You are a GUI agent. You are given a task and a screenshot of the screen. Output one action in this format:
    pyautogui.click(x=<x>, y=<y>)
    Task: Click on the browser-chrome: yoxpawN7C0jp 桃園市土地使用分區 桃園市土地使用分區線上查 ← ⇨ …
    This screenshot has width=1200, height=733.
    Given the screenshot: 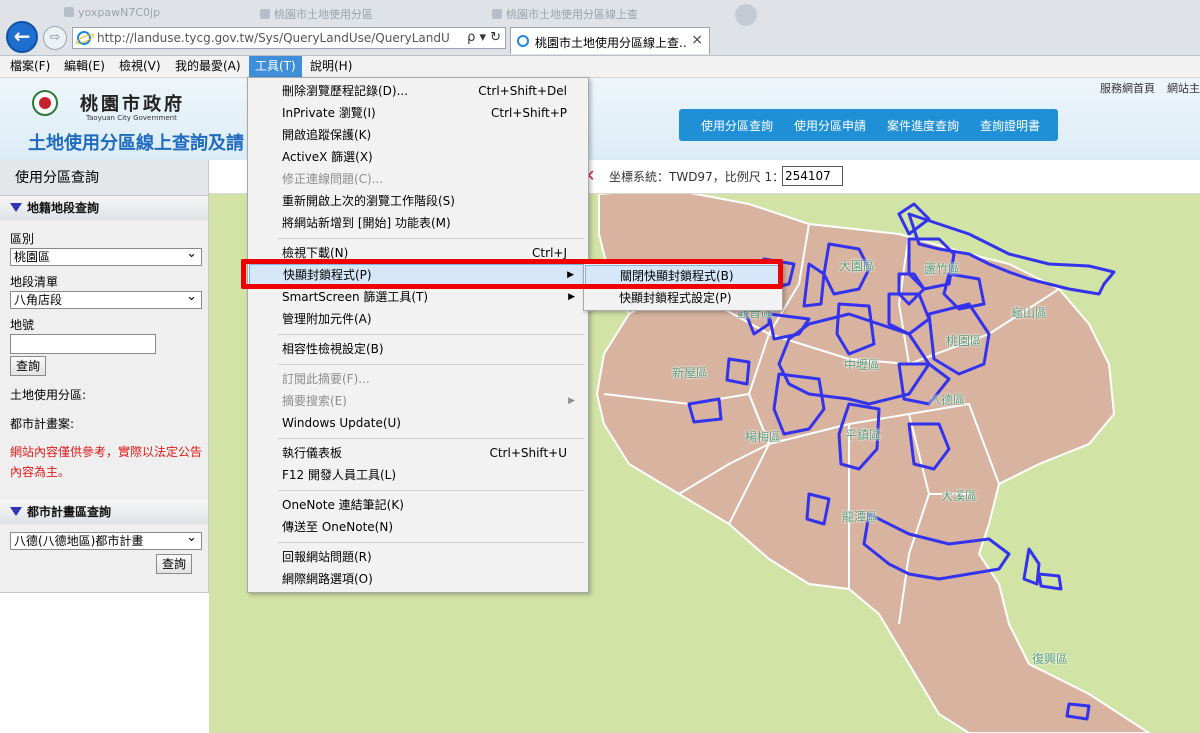 What is the action you would take?
    pyautogui.click(x=600, y=28)
    